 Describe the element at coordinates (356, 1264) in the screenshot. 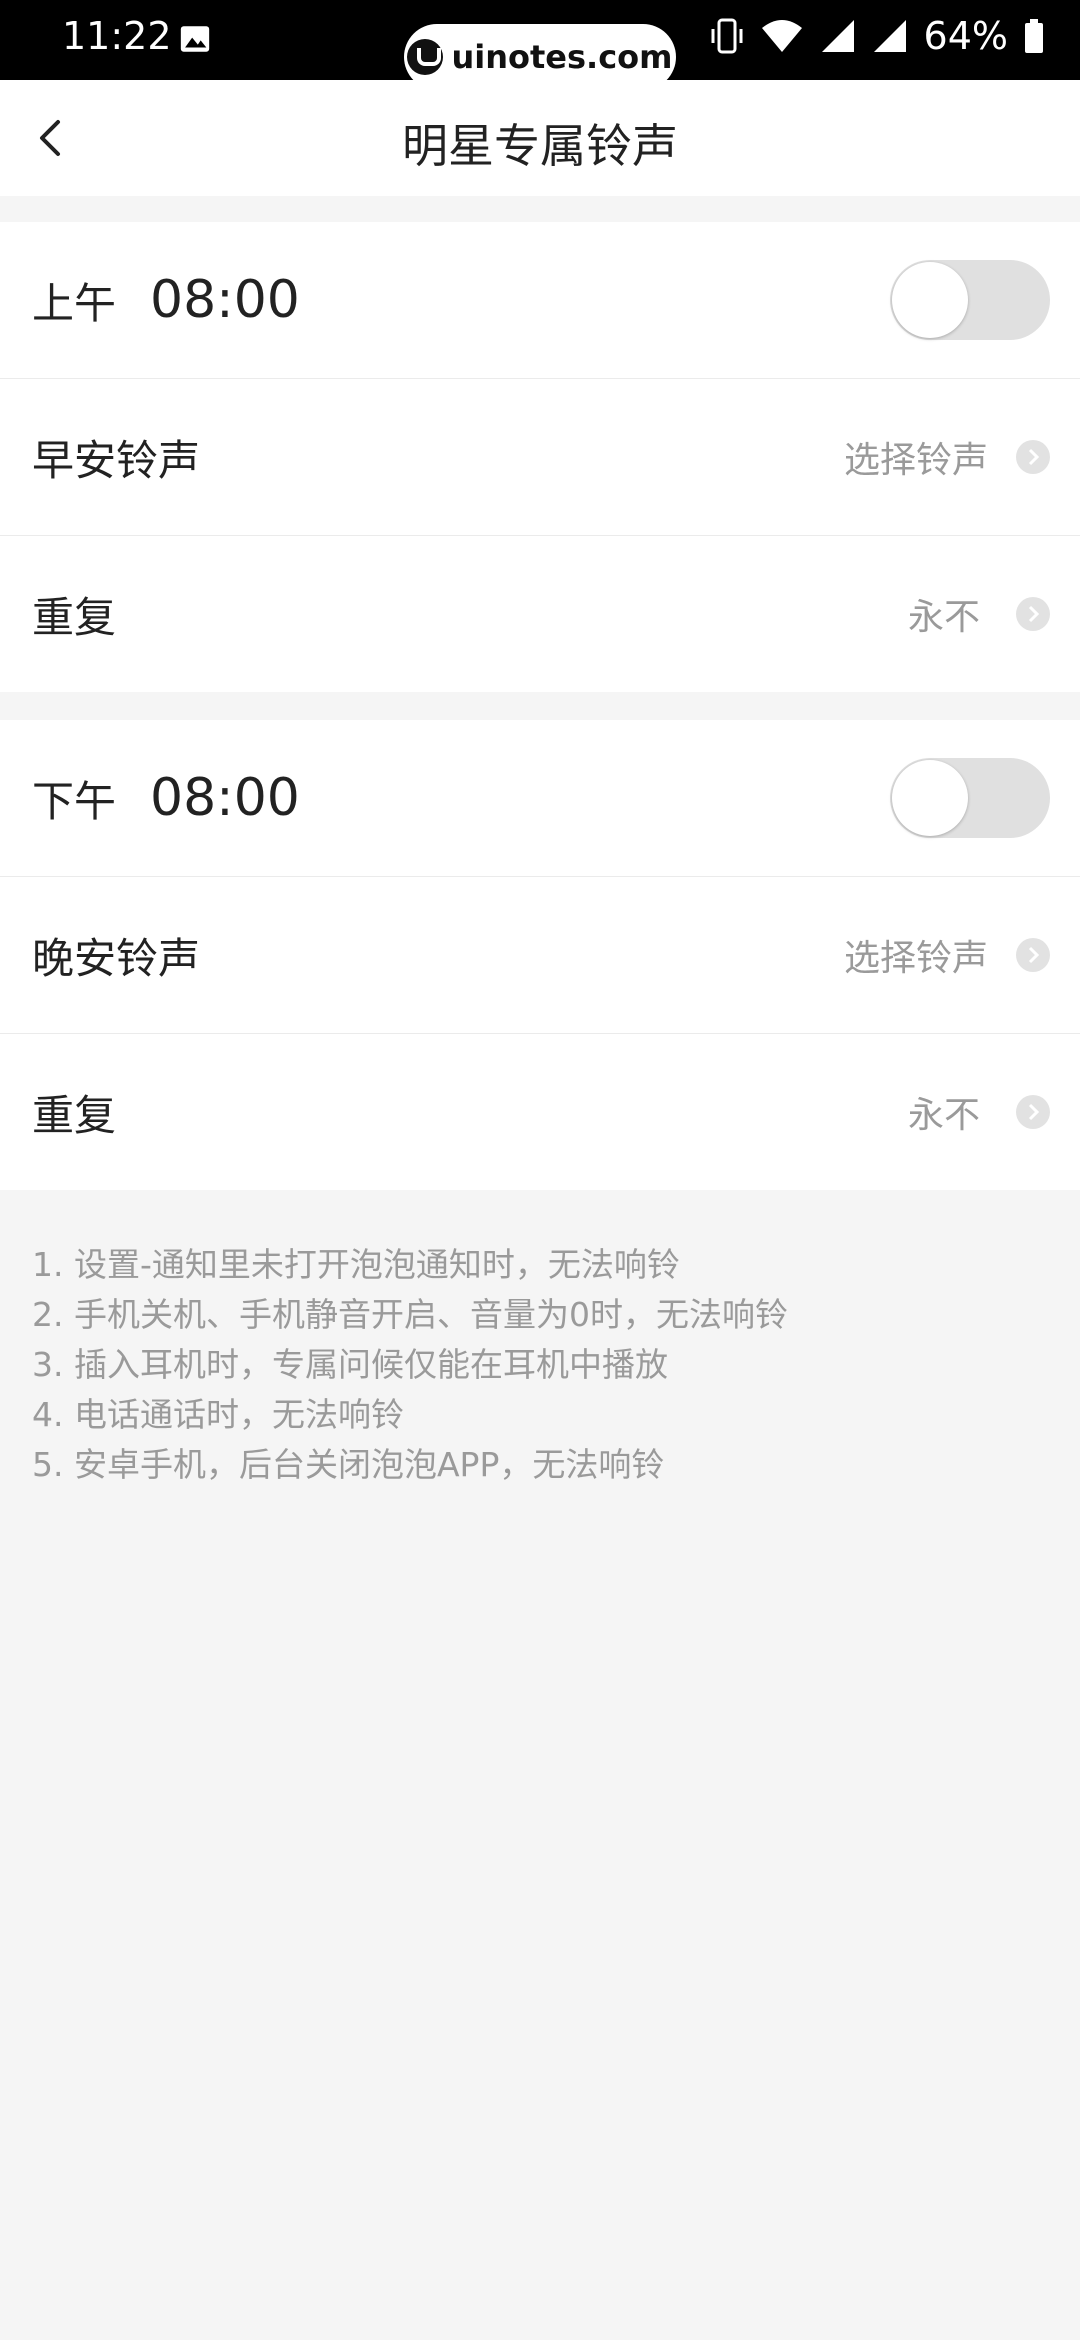

I see `note-item: 1. 设置-通知里未打开泡泡通知时，无法响铃` at that location.